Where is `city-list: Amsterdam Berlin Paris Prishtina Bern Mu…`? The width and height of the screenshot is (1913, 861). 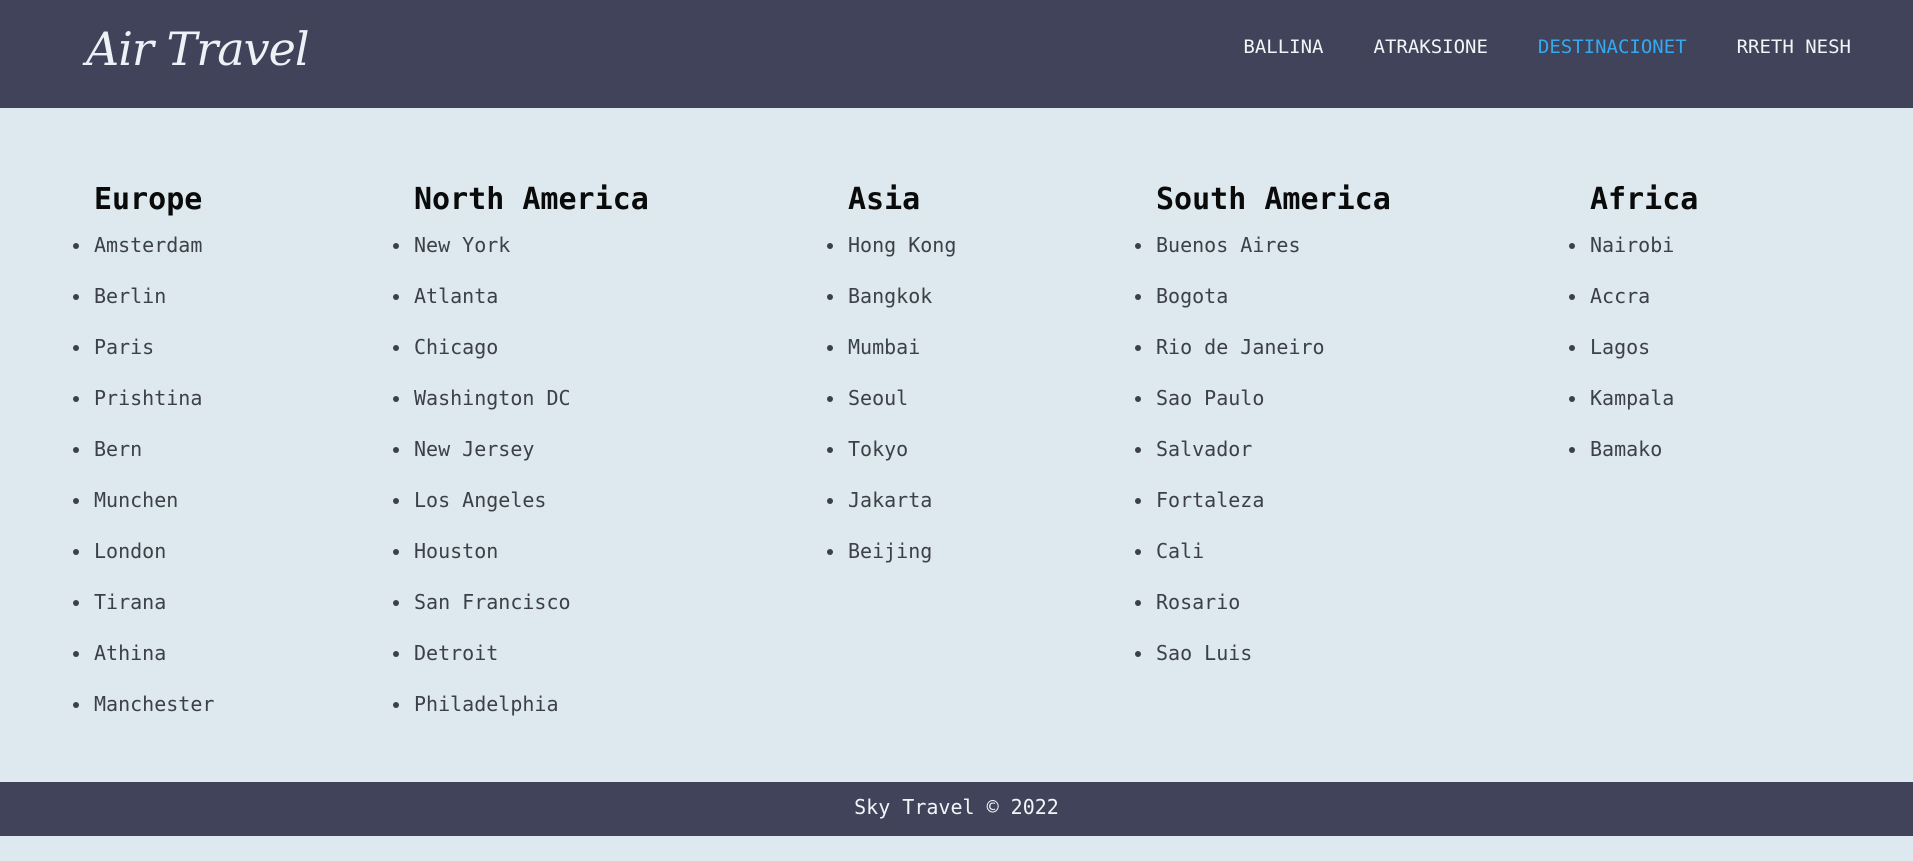
city-list: Amsterdam Berlin Paris Prishtina Bern Mu… is located at coordinates (143, 485).